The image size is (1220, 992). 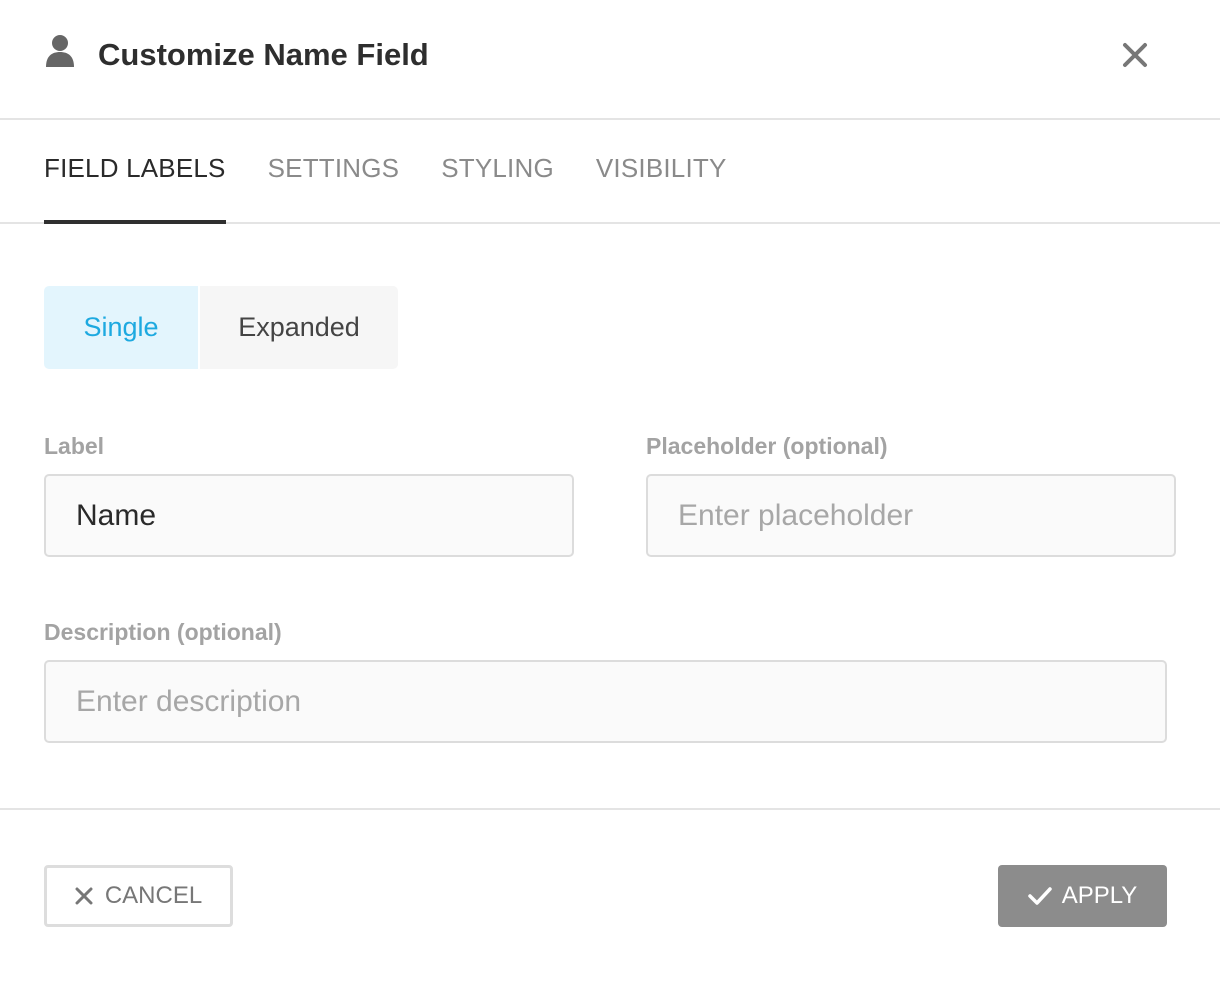 I want to click on mode-toggle: Single Expanded, so click(x=610, y=327).